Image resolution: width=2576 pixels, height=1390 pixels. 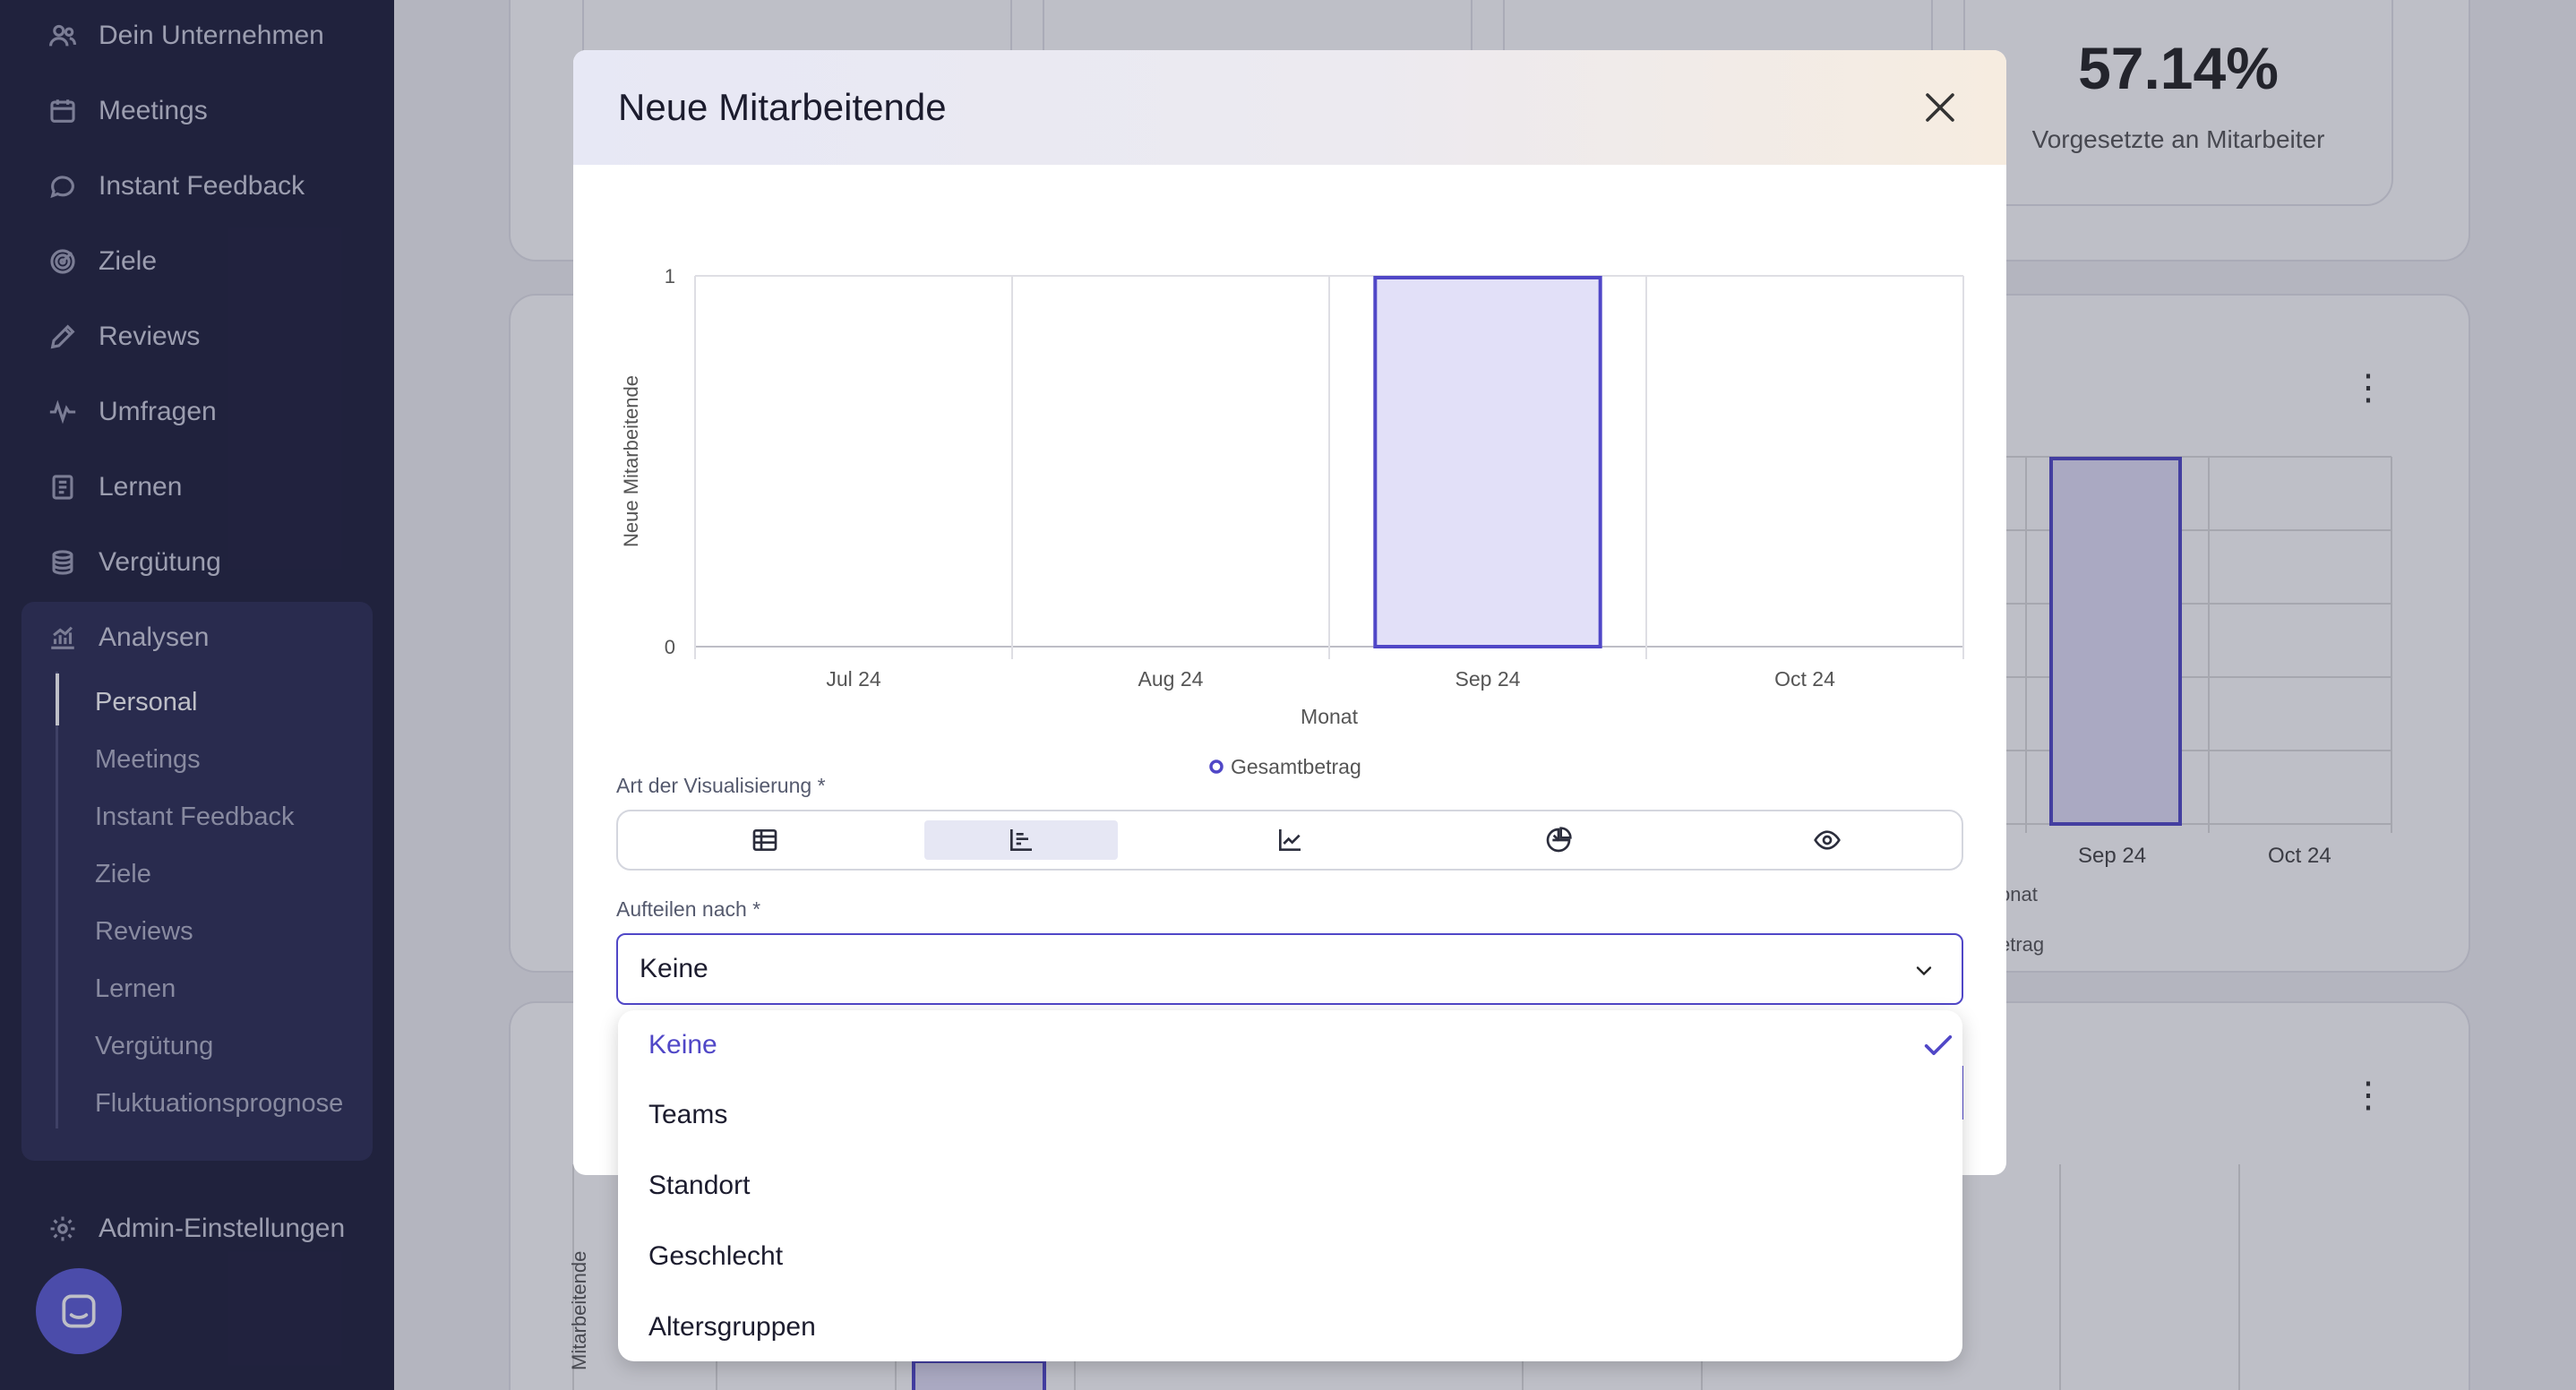 What do you see at coordinates (674, 969) in the screenshot?
I see `split-by-value: Keine` at bounding box center [674, 969].